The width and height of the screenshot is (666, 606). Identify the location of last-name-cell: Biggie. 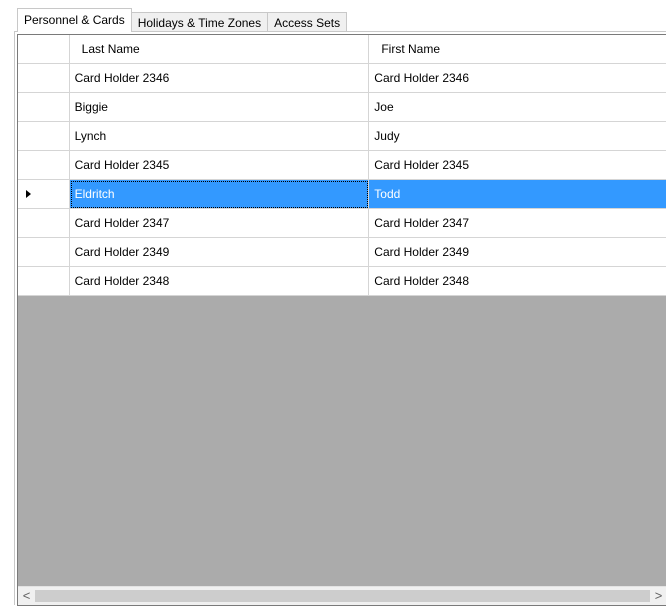
(219, 107).